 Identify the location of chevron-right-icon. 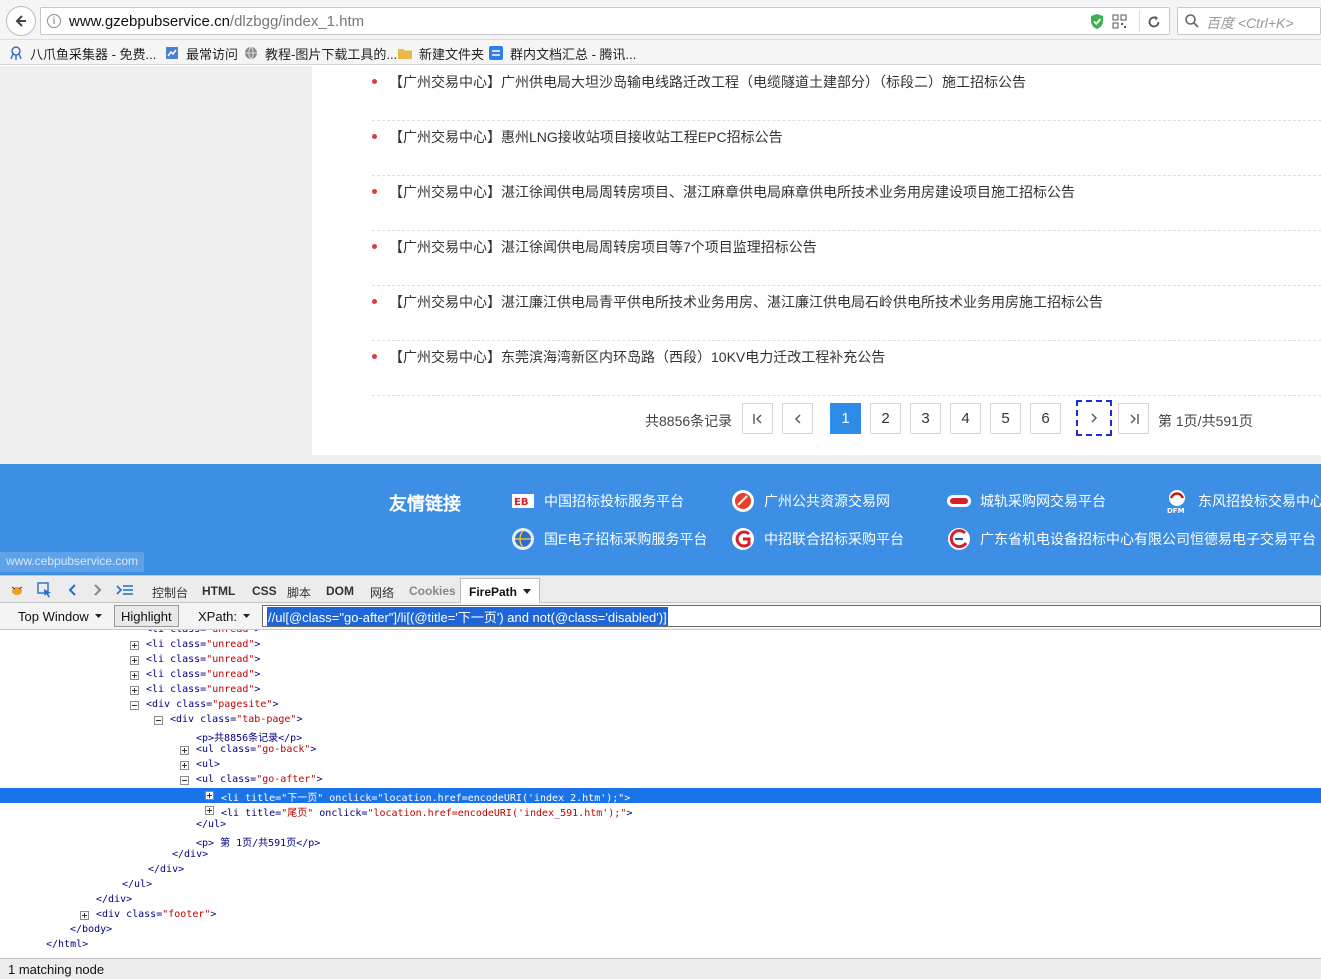
(98, 590).